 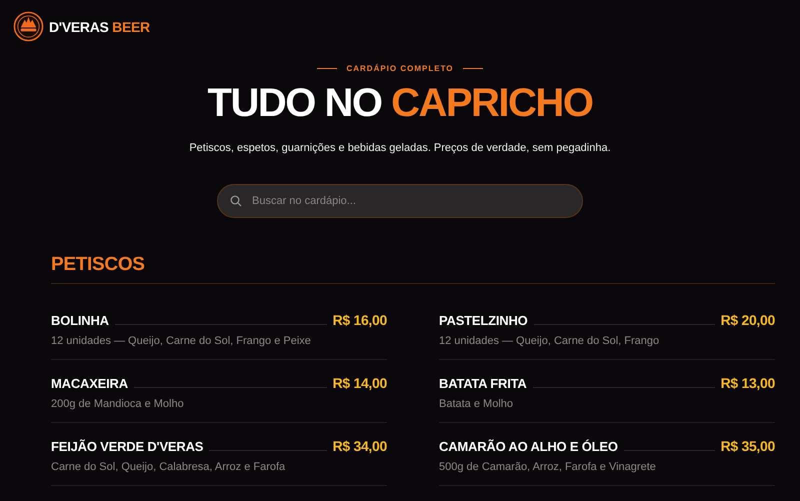 I want to click on item-price: R$ 14,00, so click(x=359, y=383).